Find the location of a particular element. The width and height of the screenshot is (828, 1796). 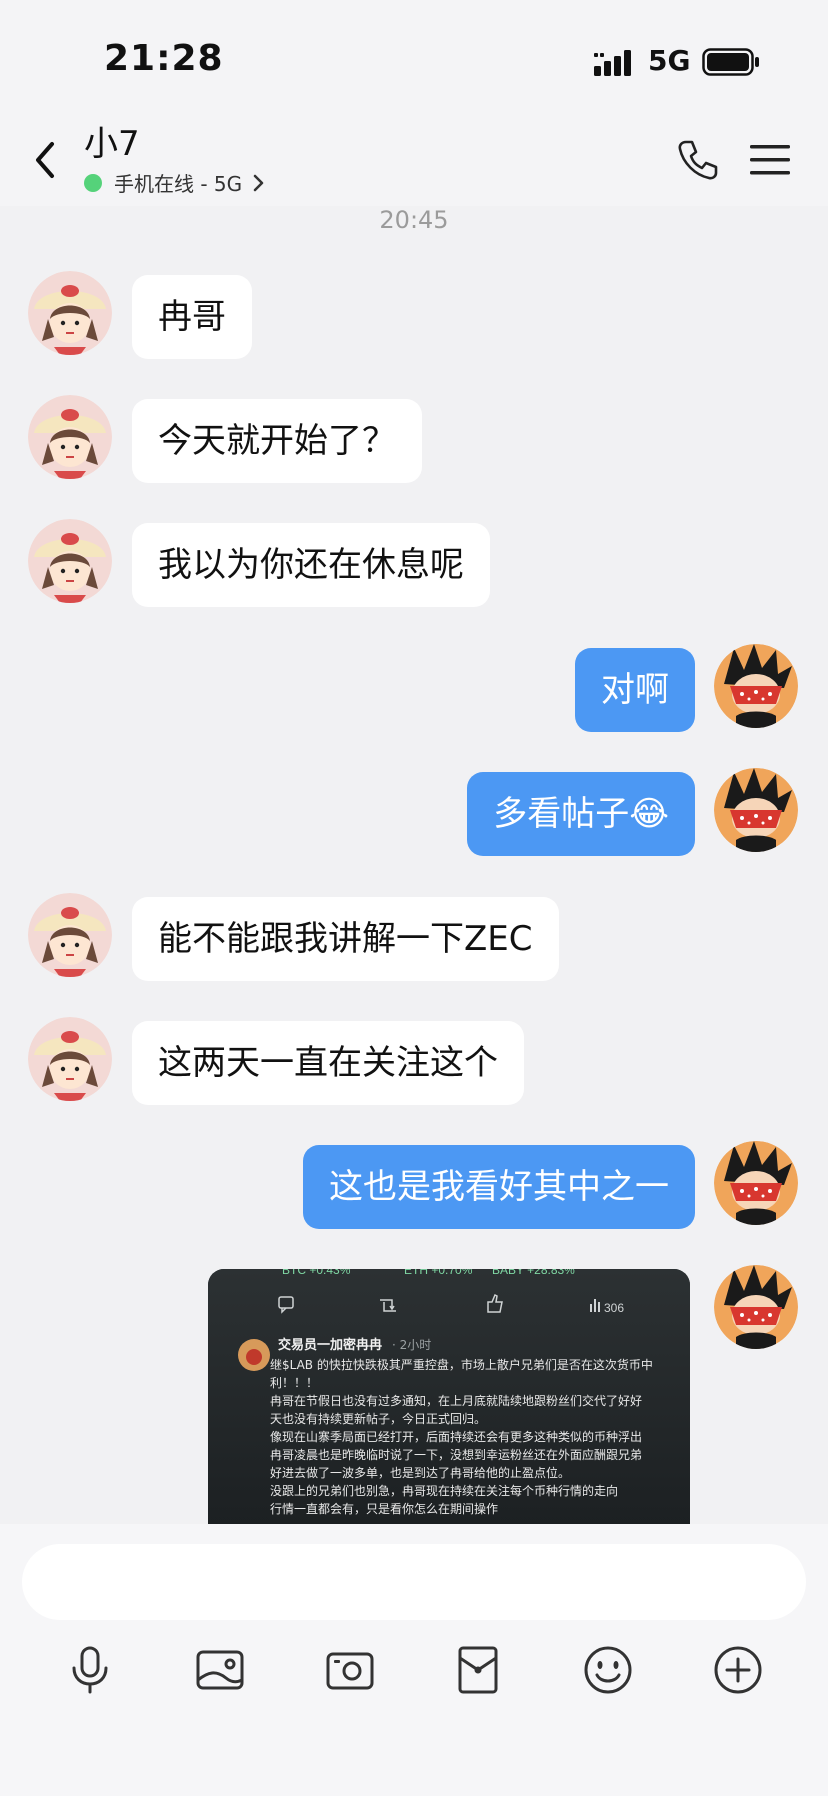

plus-icon is located at coordinates (738, 1670).